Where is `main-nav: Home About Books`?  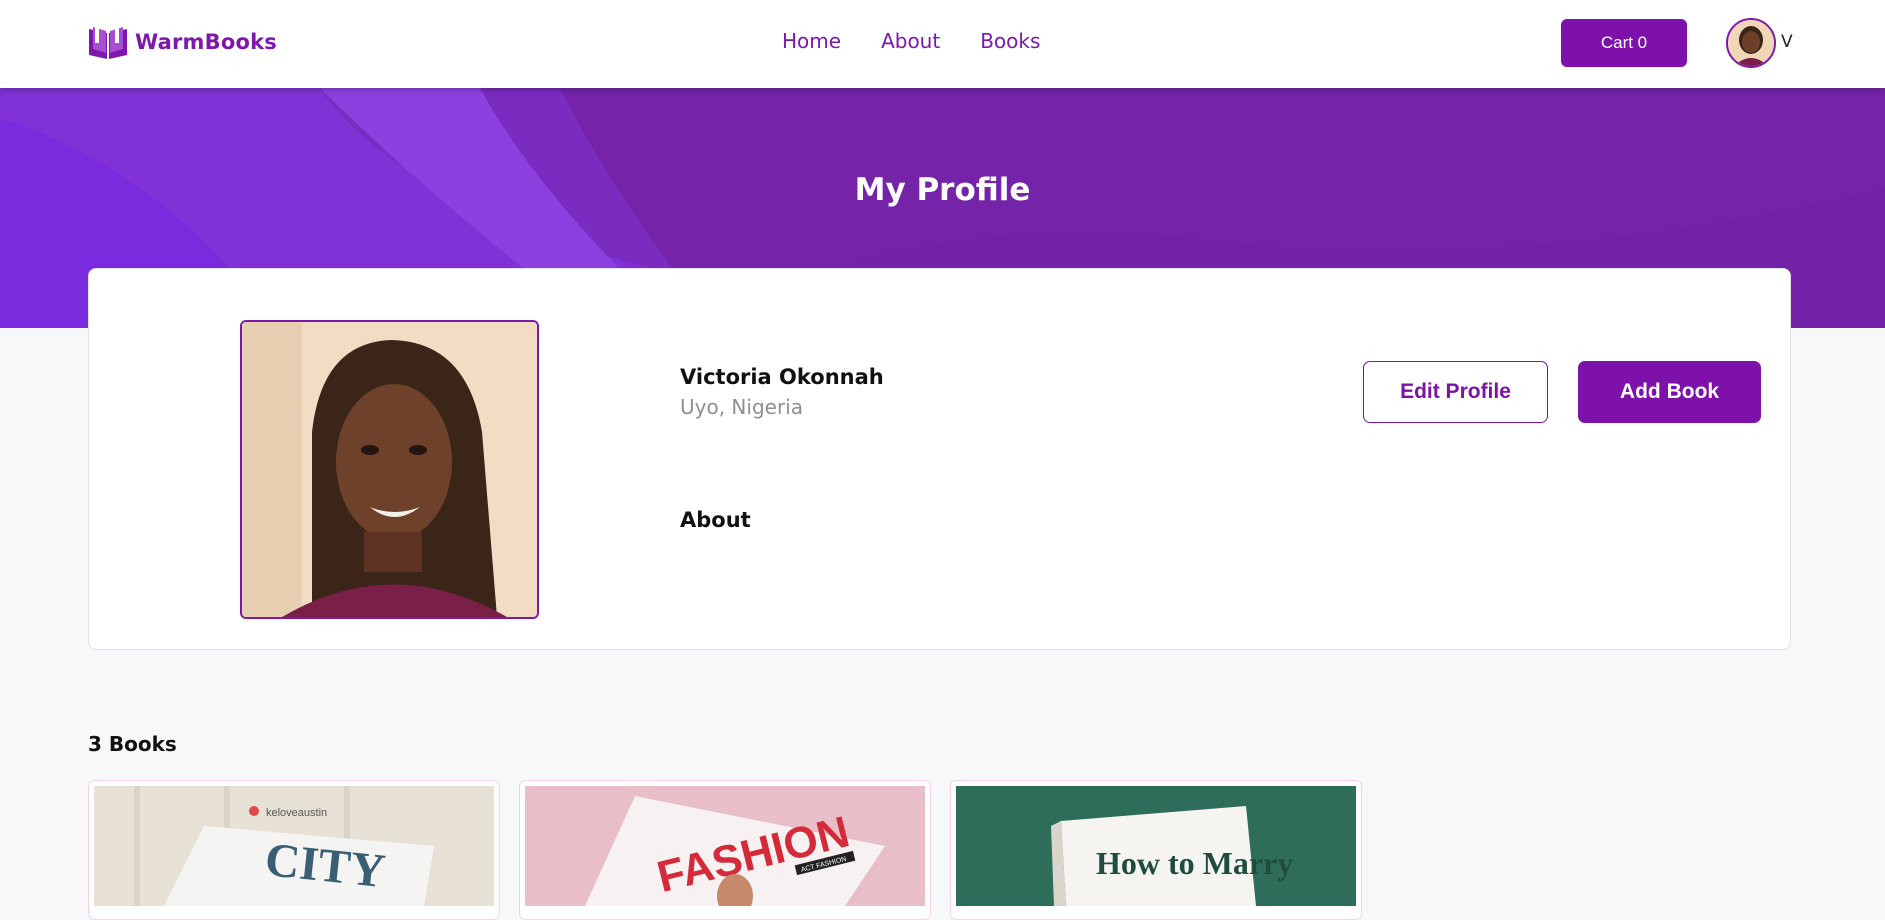
main-nav: Home About Books is located at coordinates (911, 41).